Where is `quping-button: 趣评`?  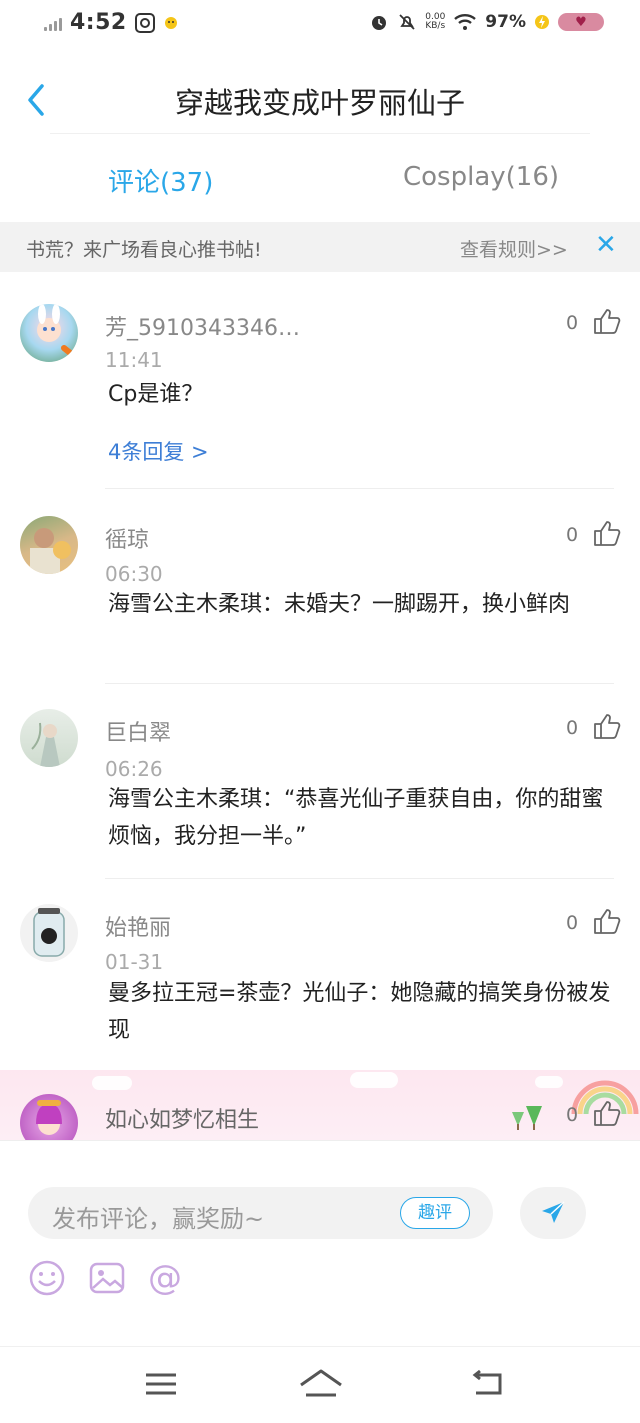
quping-button: 趣评 is located at coordinates (435, 1213).